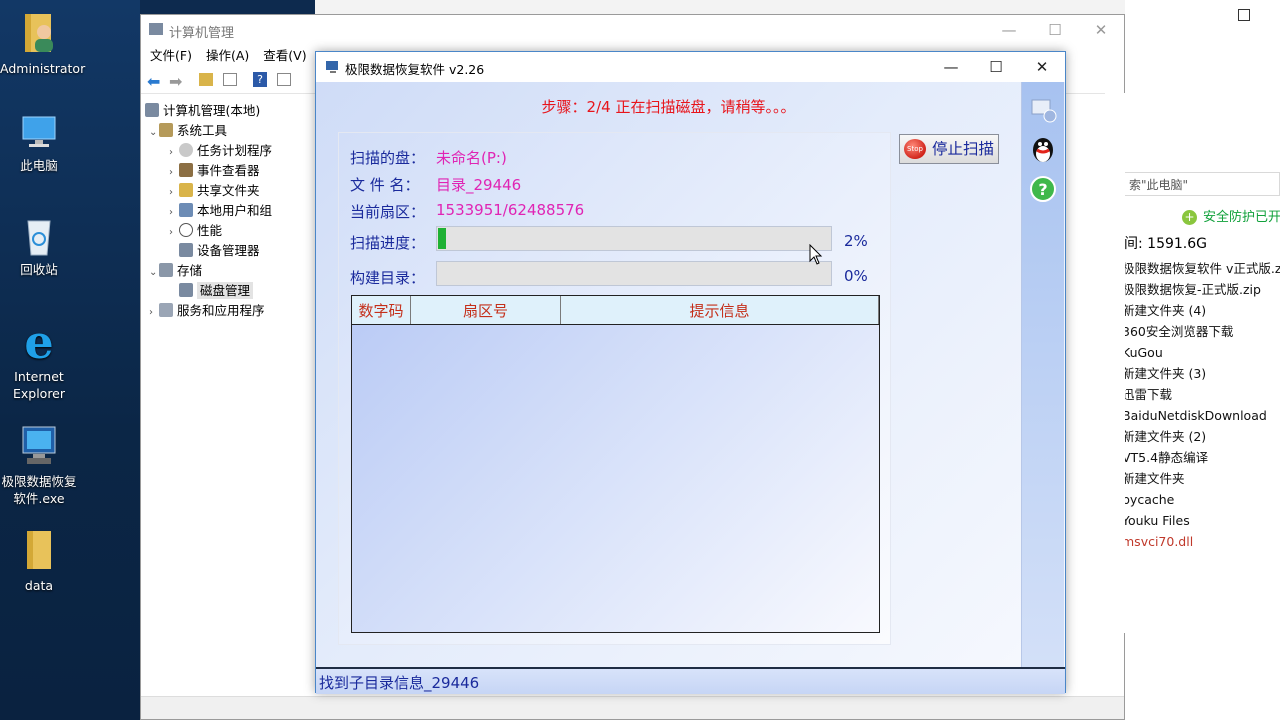 The height and width of the screenshot is (720, 1280). Describe the element at coordinates (486, 310) in the screenshot. I see `column-header-sector: 扇区号` at that location.